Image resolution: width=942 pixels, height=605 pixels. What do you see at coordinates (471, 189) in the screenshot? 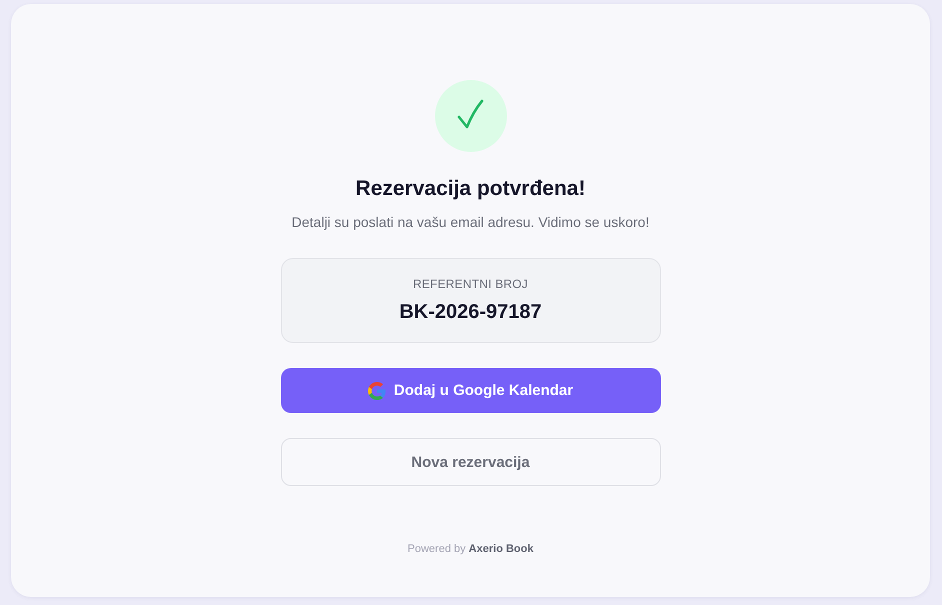
I see `confirmation-title: Rezervacija potvrđena!` at bounding box center [471, 189].